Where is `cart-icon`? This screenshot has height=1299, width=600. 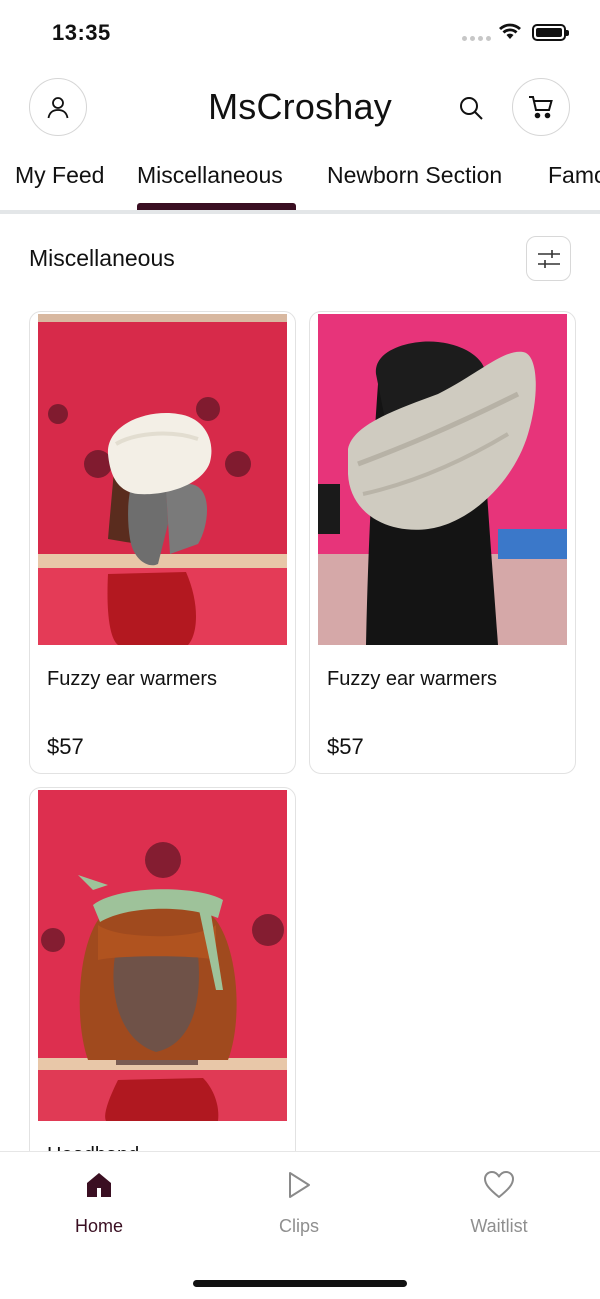
cart-icon is located at coordinates (541, 107).